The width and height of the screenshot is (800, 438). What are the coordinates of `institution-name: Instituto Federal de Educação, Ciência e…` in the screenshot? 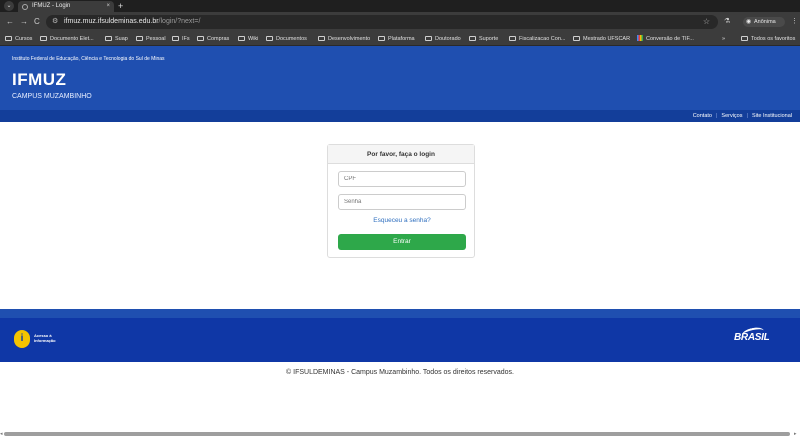 It's located at (88, 59).